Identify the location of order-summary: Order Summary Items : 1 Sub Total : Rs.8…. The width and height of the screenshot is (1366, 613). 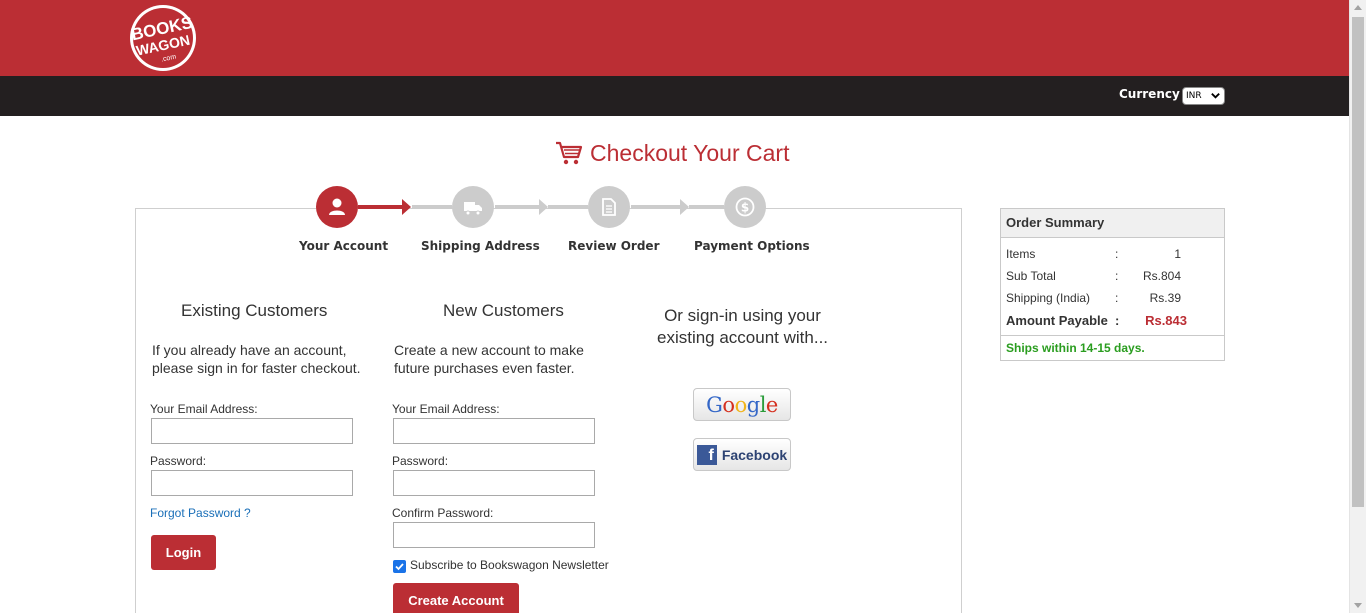
(1112, 284).